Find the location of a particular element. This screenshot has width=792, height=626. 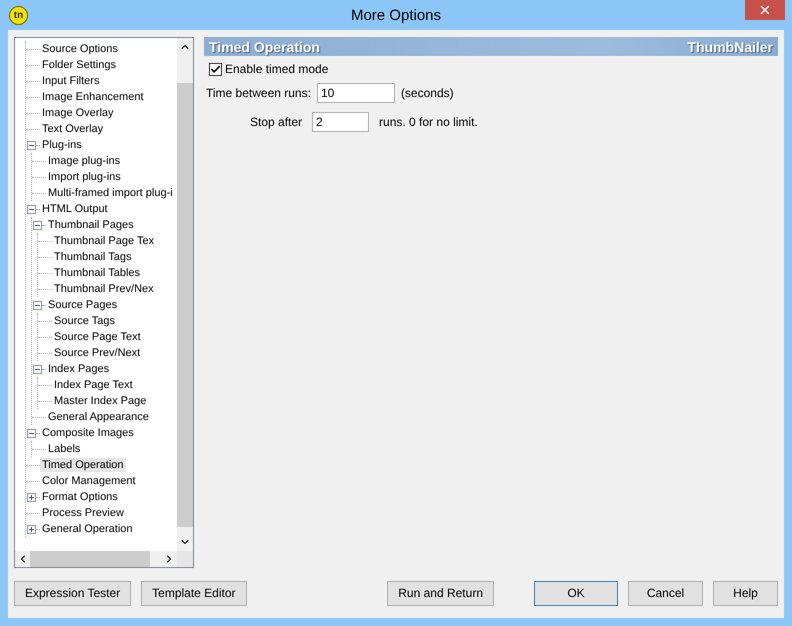

tree-item: Source Tags is located at coordinates (84, 321).